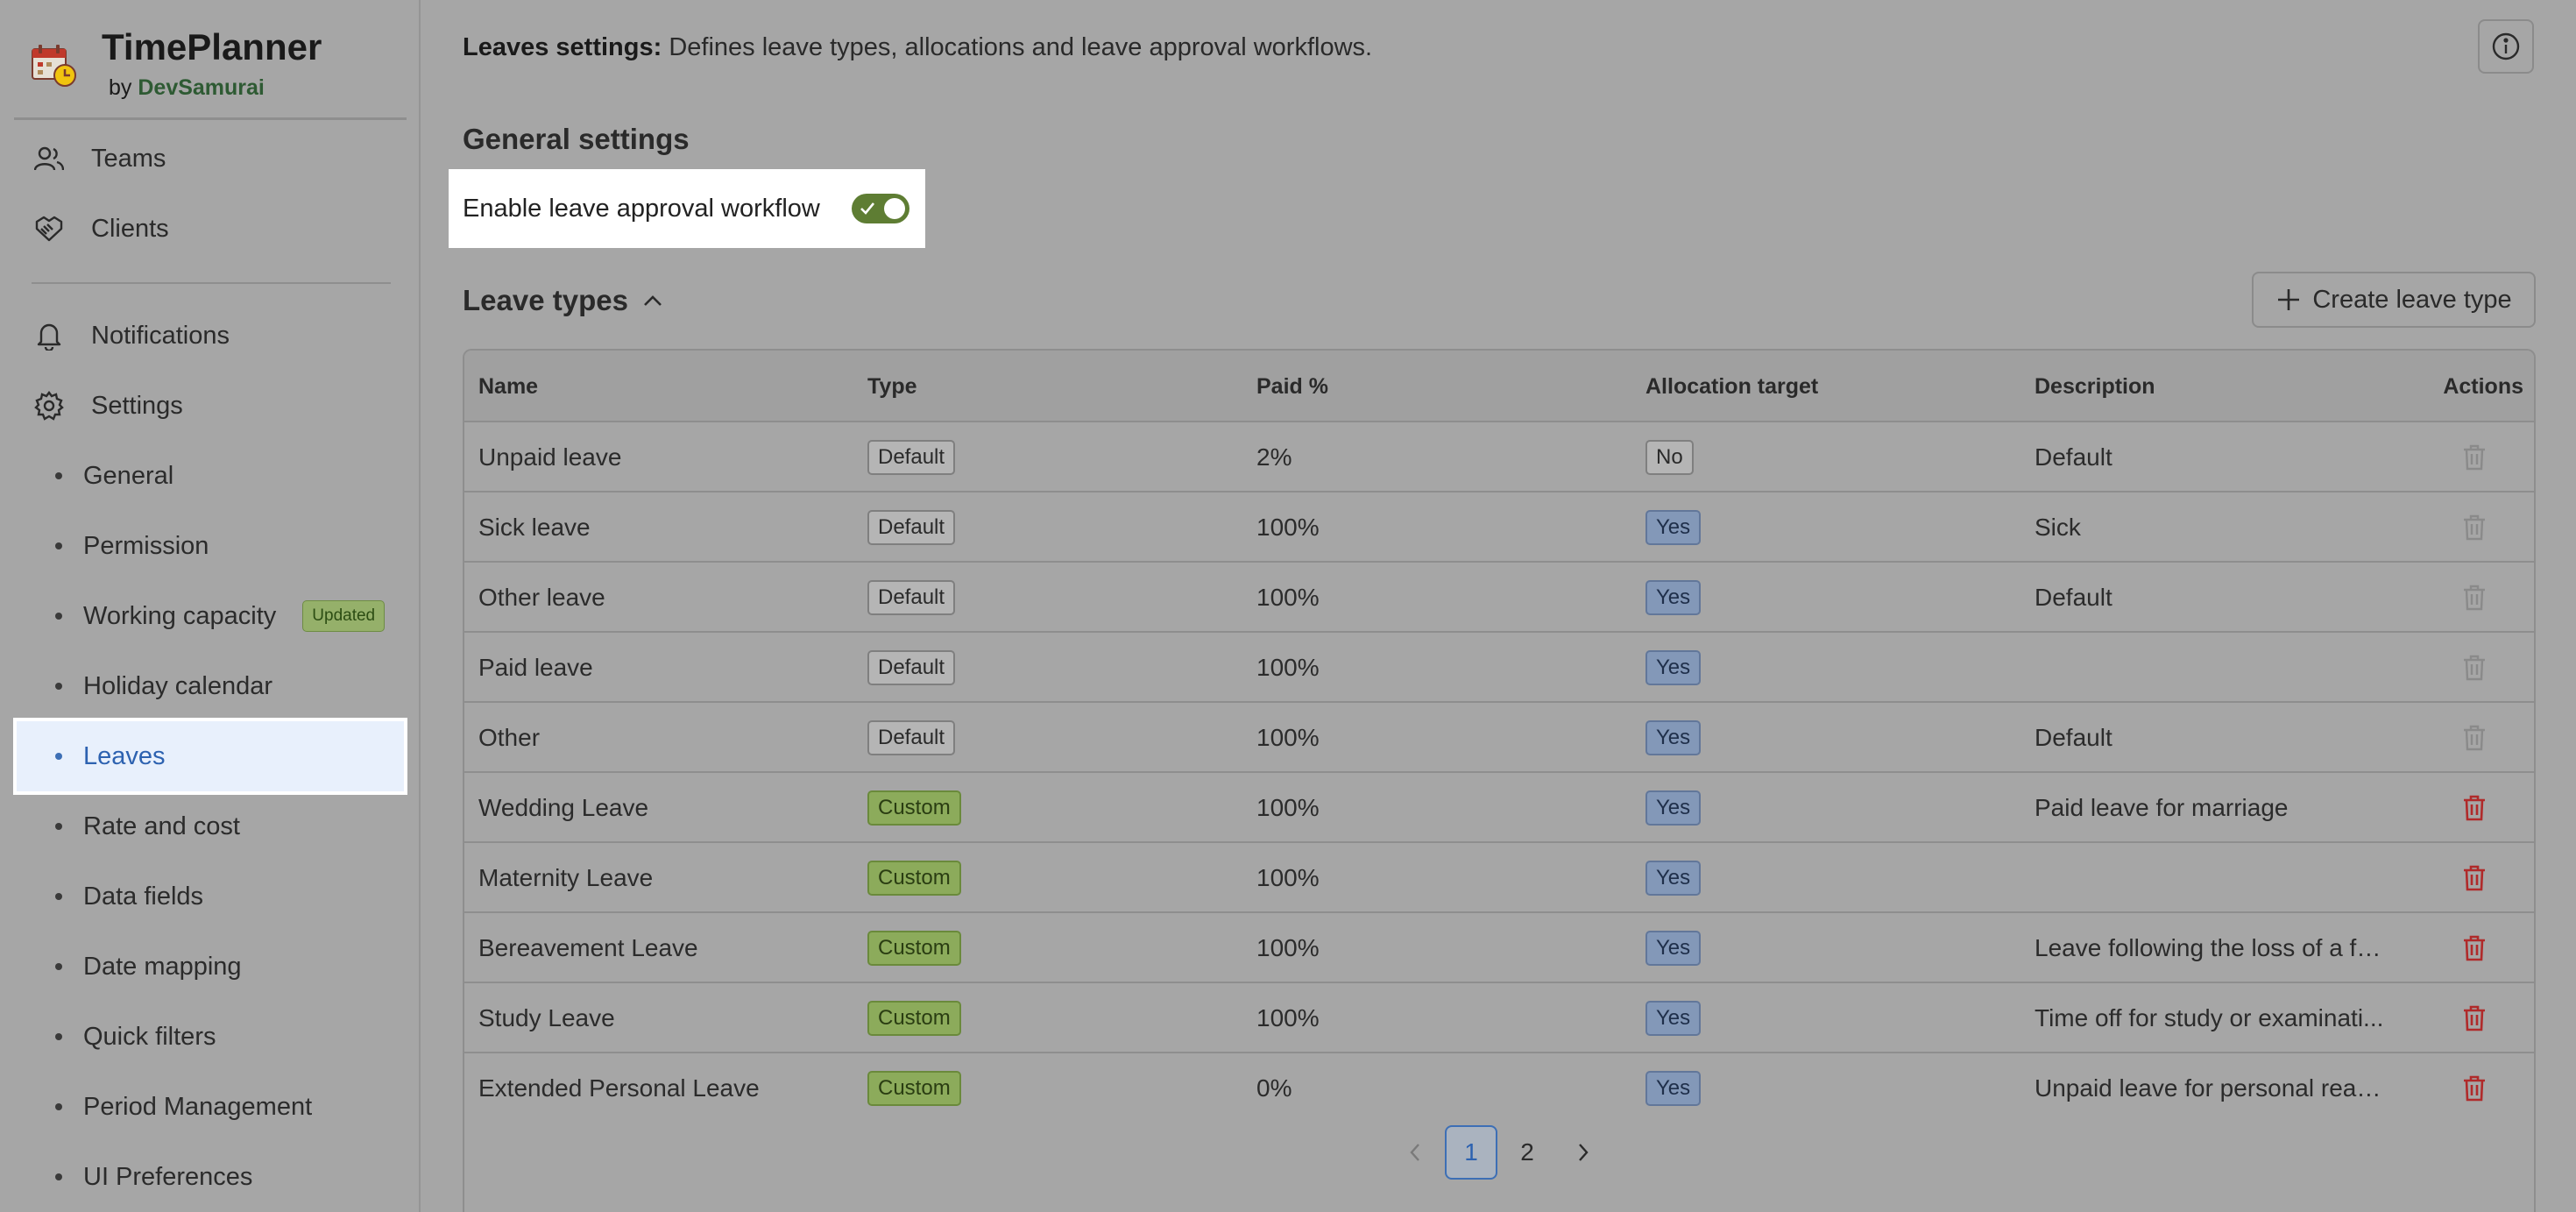 The height and width of the screenshot is (1212, 2576). What do you see at coordinates (54, 66) in the screenshot?
I see `calendar-clock-icon` at bounding box center [54, 66].